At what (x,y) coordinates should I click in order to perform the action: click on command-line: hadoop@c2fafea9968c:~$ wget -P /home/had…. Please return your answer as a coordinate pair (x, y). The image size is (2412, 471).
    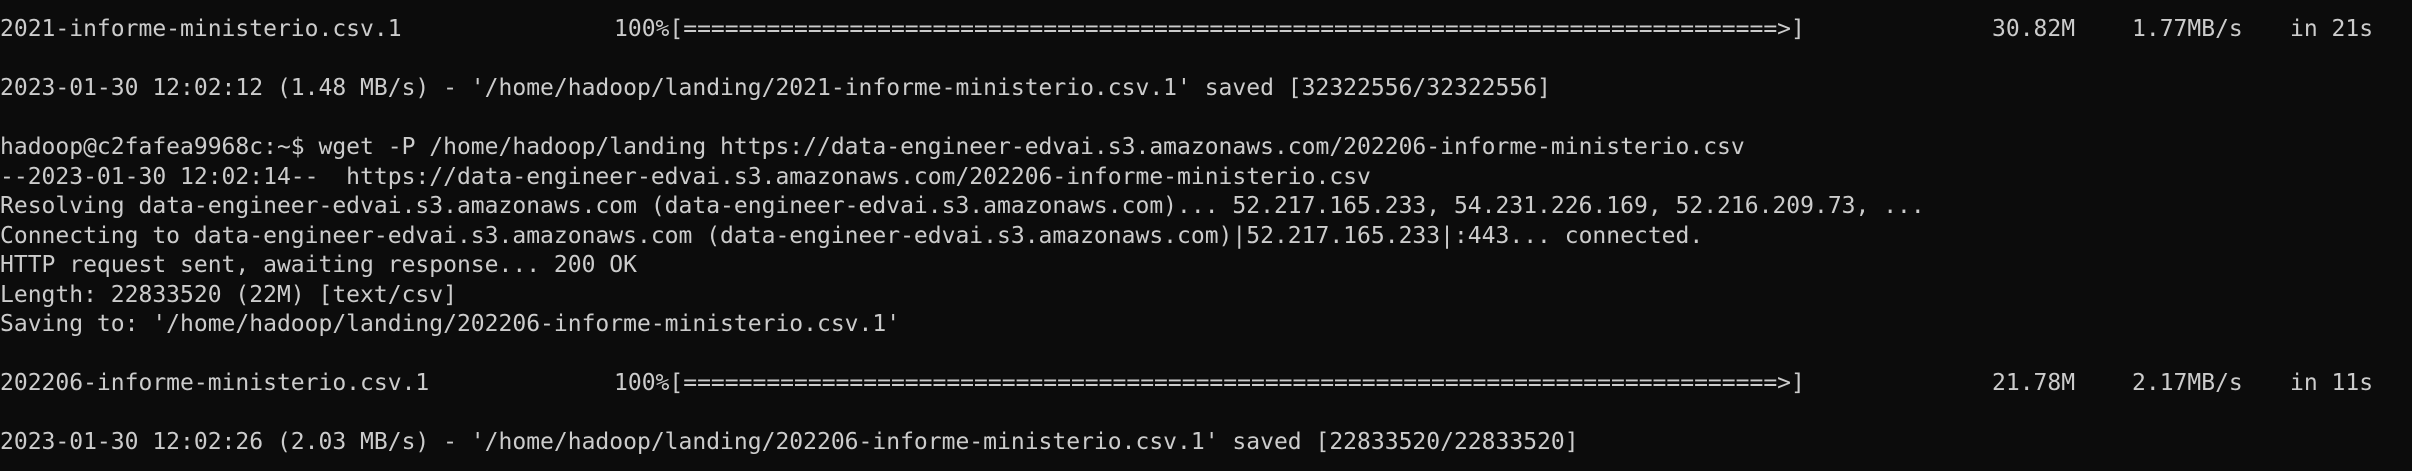
    Looking at the image, I should click on (1206, 148).